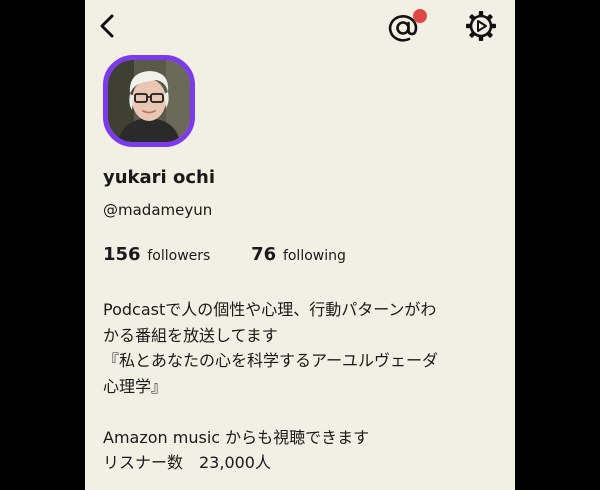 The width and height of the screenshot is (600, 490). Describe the element at coordinates (420, 16) in the screenshot. I see `notification-badge` at that location.